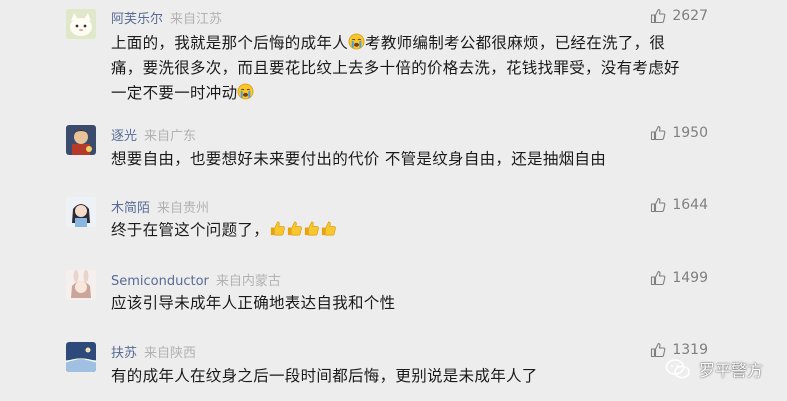 The image size is (787, 401). I want to click on comment-meta: 木简陌 来自贵州, so click(160, 206).